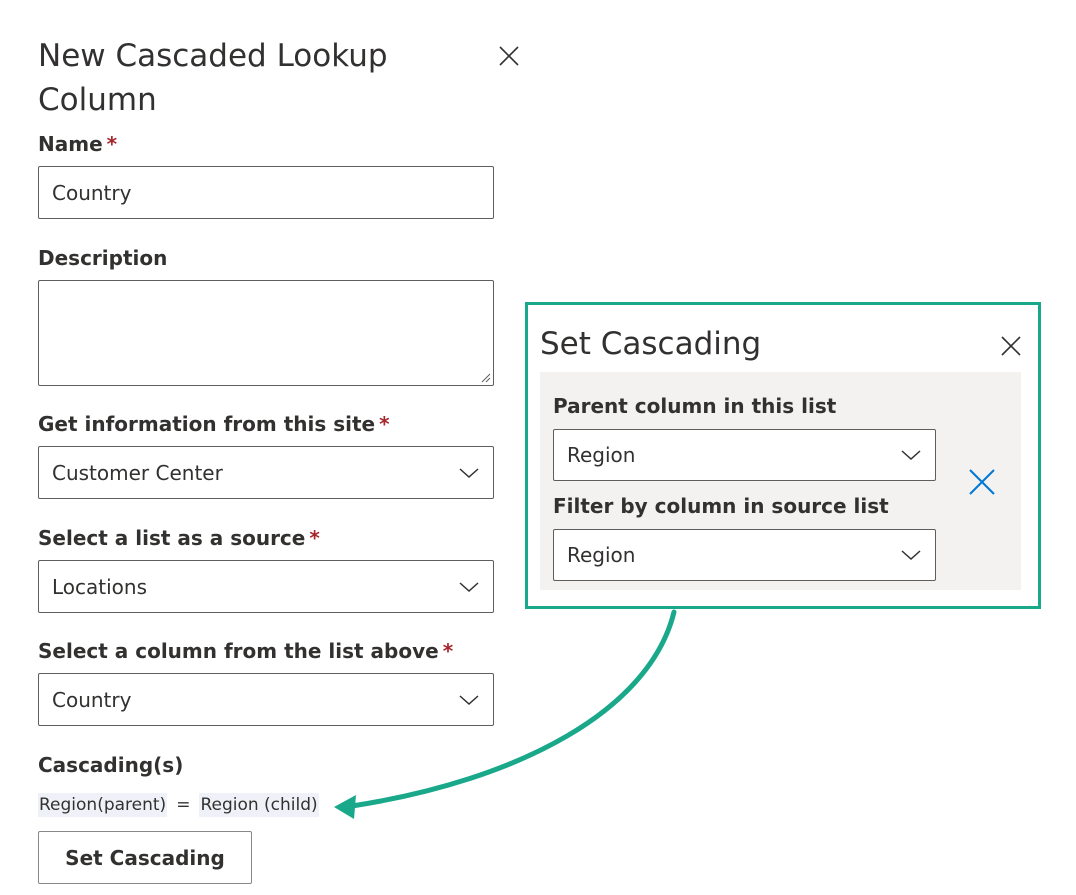  What do you see at coordinates (505, 714) in the screenshot?
I see `callout-arrow` at bounding box center [505, 714].